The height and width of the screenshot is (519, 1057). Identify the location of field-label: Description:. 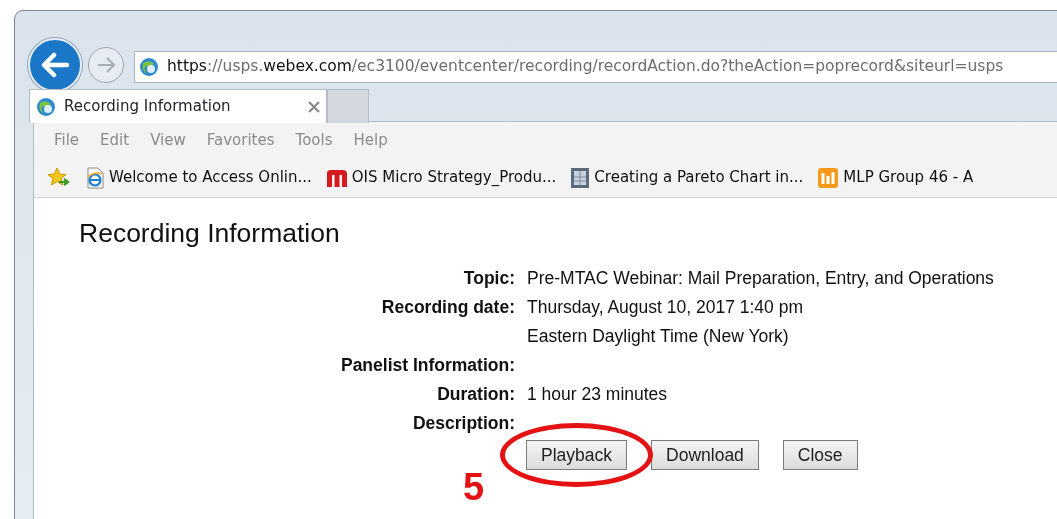
(463, 423).